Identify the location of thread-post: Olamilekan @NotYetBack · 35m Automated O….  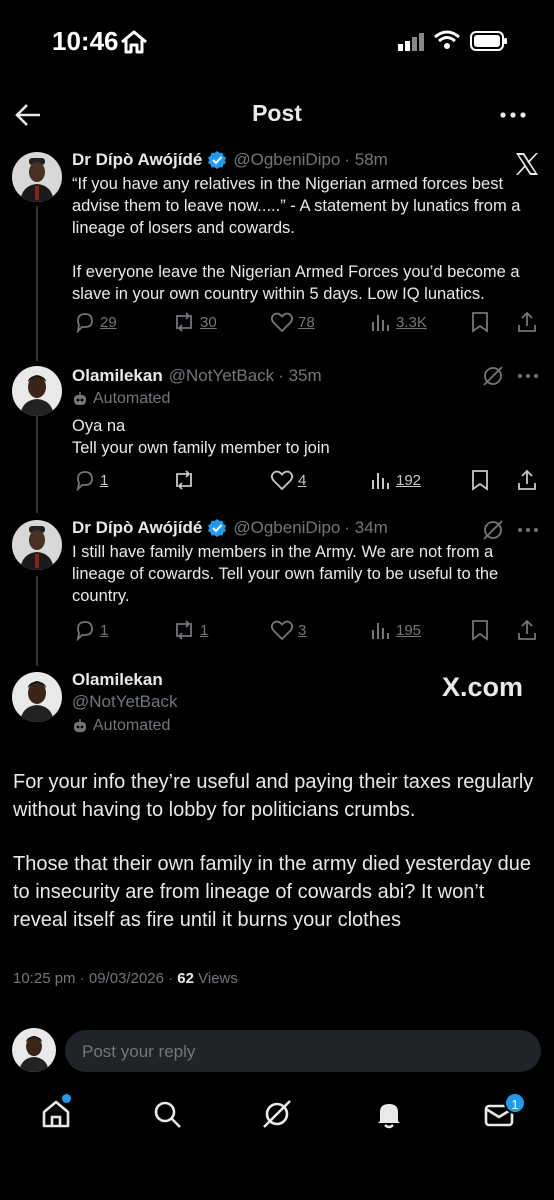
(277, 430).